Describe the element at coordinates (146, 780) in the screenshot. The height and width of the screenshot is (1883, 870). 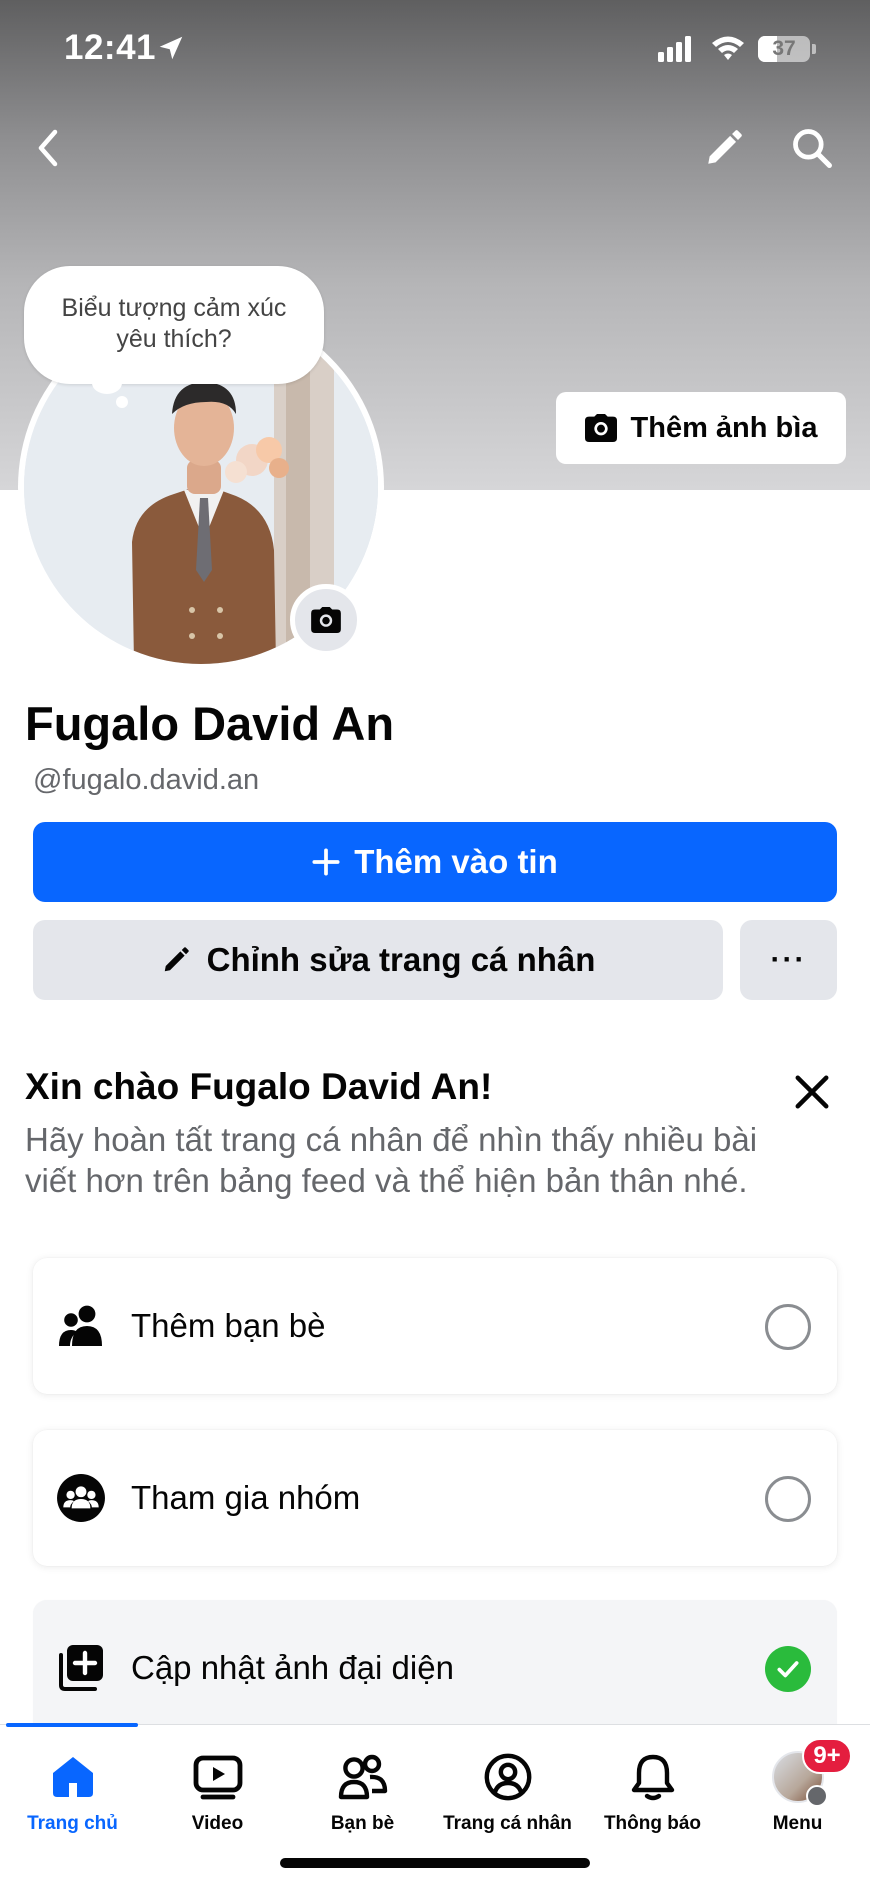
I see `profile-handle: @fugalo.david.an` at that location.